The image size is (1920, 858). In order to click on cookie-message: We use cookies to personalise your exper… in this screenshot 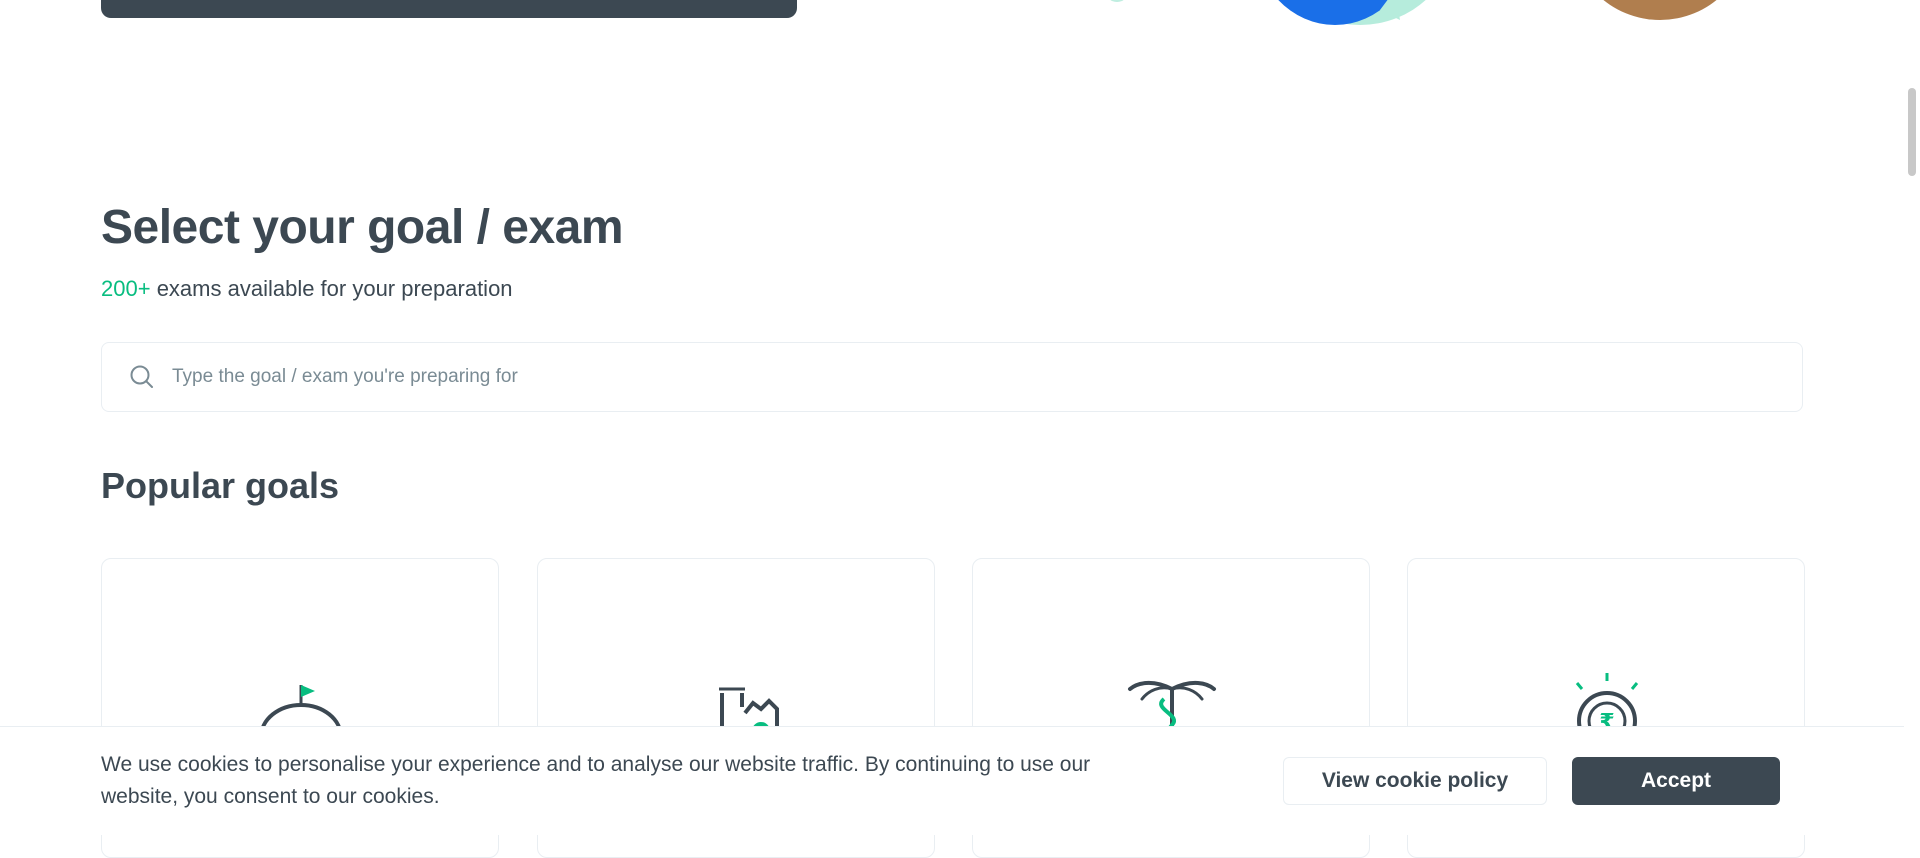, I will do `click(596, 780)`.